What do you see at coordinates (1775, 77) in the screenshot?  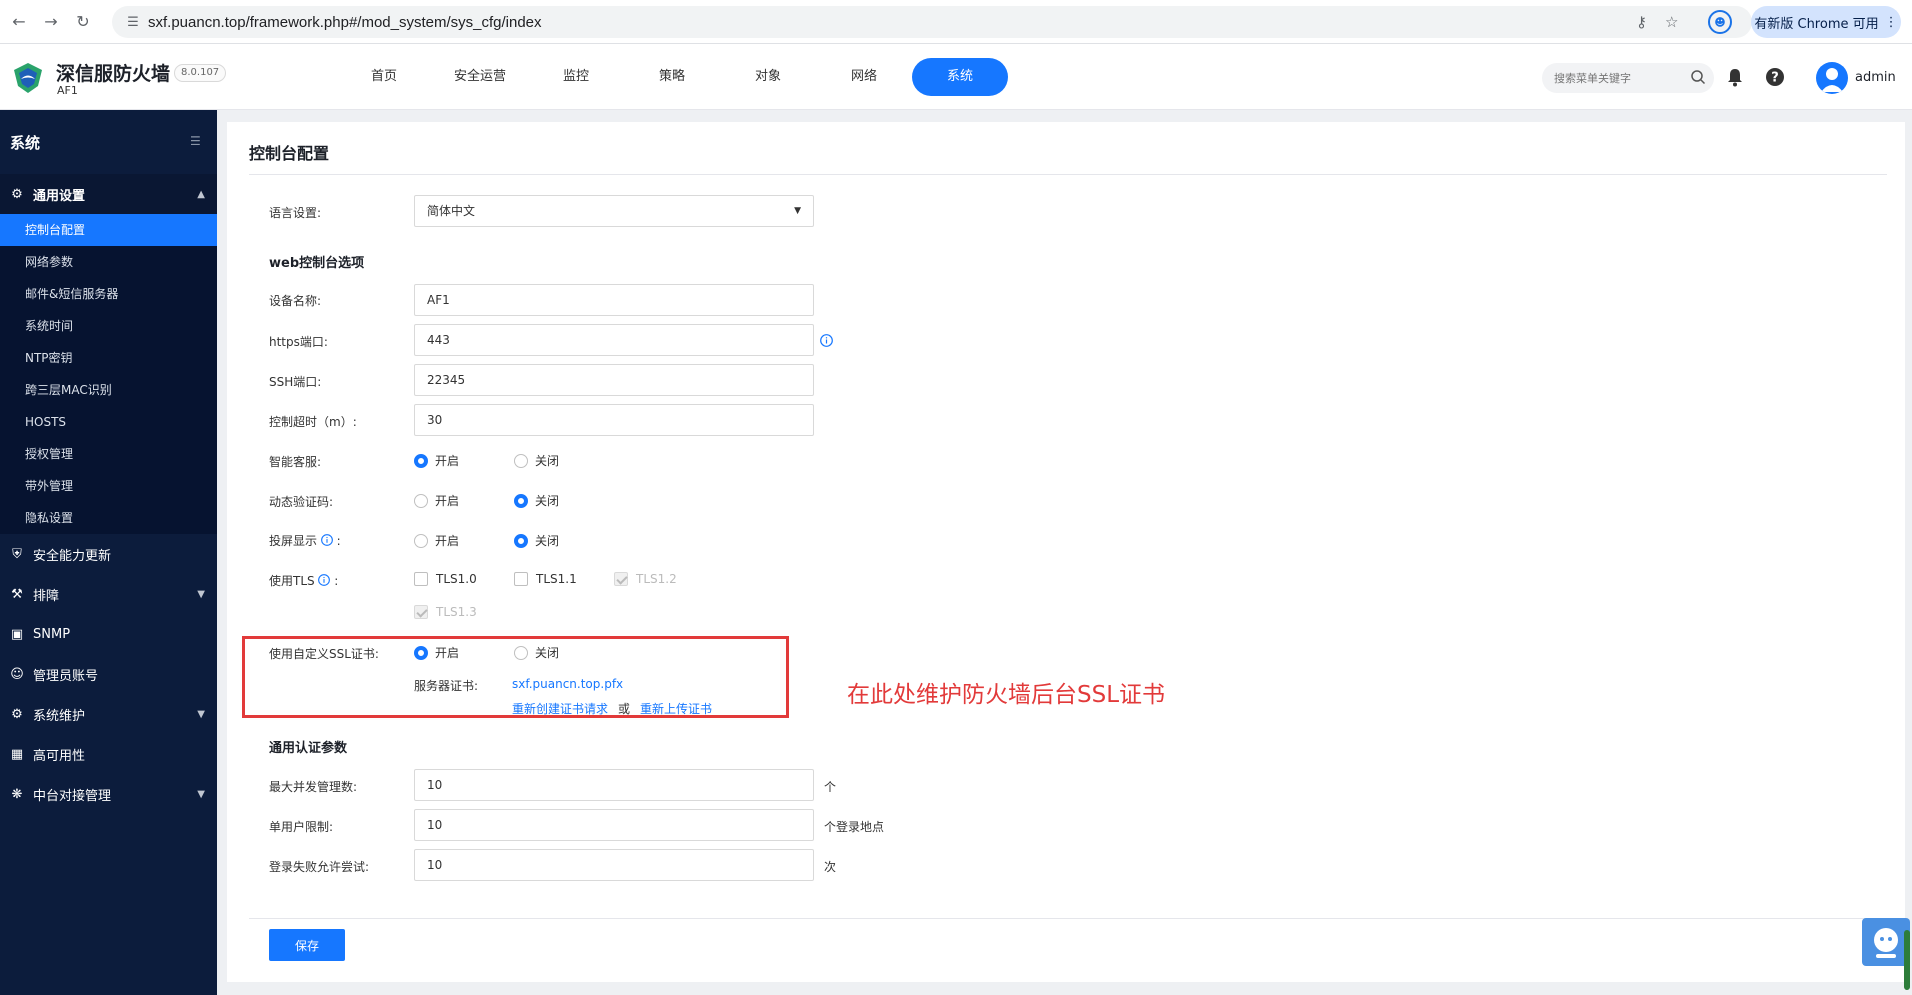 I see `help-icon: ?` at bounding box center [1775, 77].